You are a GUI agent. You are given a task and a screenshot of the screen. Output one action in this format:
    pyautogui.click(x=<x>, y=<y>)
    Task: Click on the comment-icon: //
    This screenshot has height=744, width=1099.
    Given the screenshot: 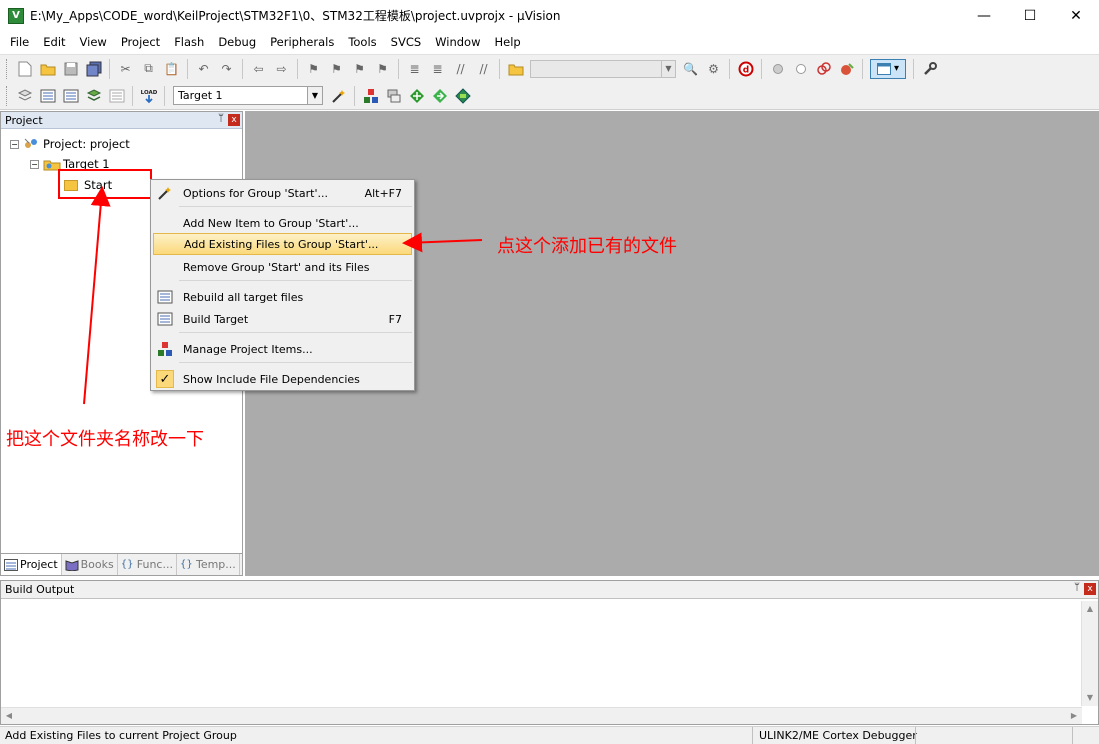 What is the action you would take?
    pyautogui.click(x=461, y=69)
    